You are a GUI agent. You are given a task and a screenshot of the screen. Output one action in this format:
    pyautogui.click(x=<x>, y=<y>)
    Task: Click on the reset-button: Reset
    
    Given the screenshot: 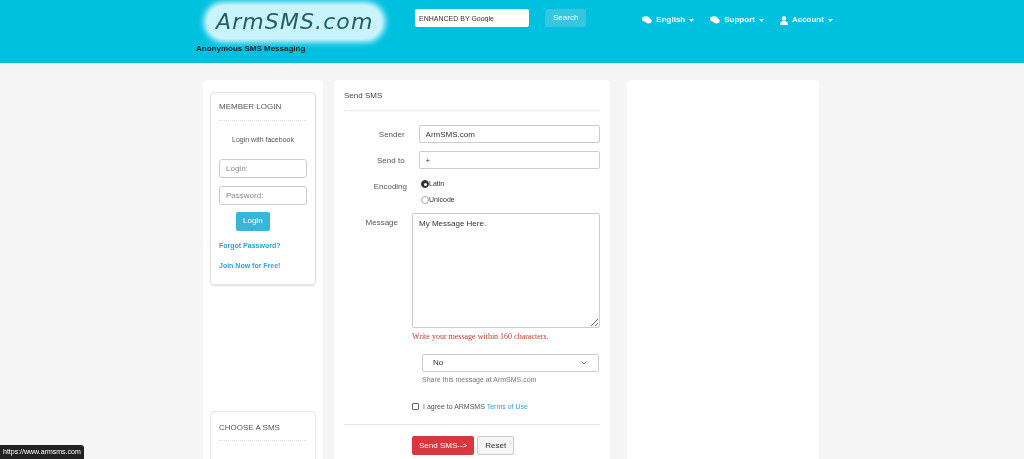 What is the action you would take?
    pyautogui.click(x=496, y=445)
    